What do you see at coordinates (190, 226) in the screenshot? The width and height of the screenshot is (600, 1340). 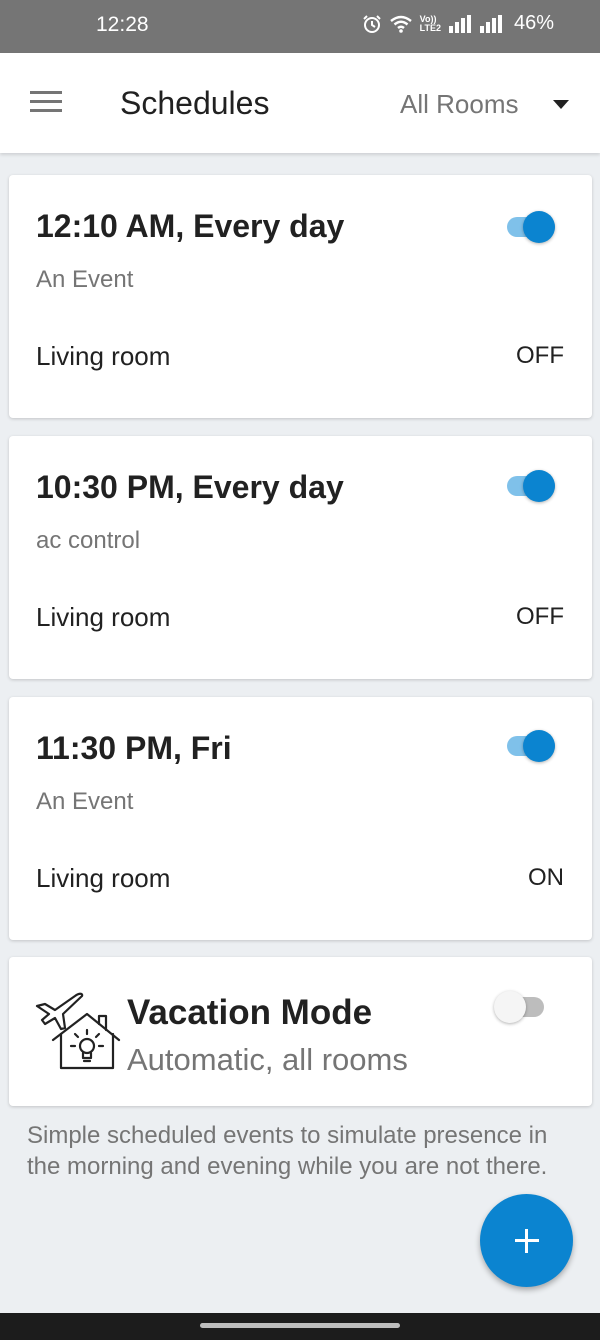 I see `schedule-time: 12:10 AM, Every day` at bounding box center [190, 226].